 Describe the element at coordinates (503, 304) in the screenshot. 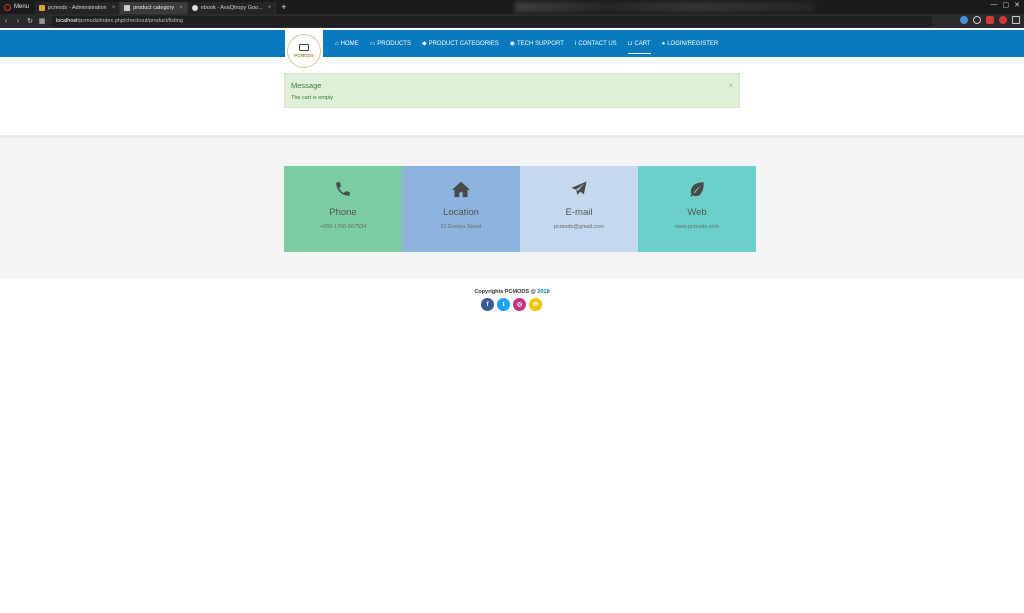

I see `twitter-icon: t` at that location.